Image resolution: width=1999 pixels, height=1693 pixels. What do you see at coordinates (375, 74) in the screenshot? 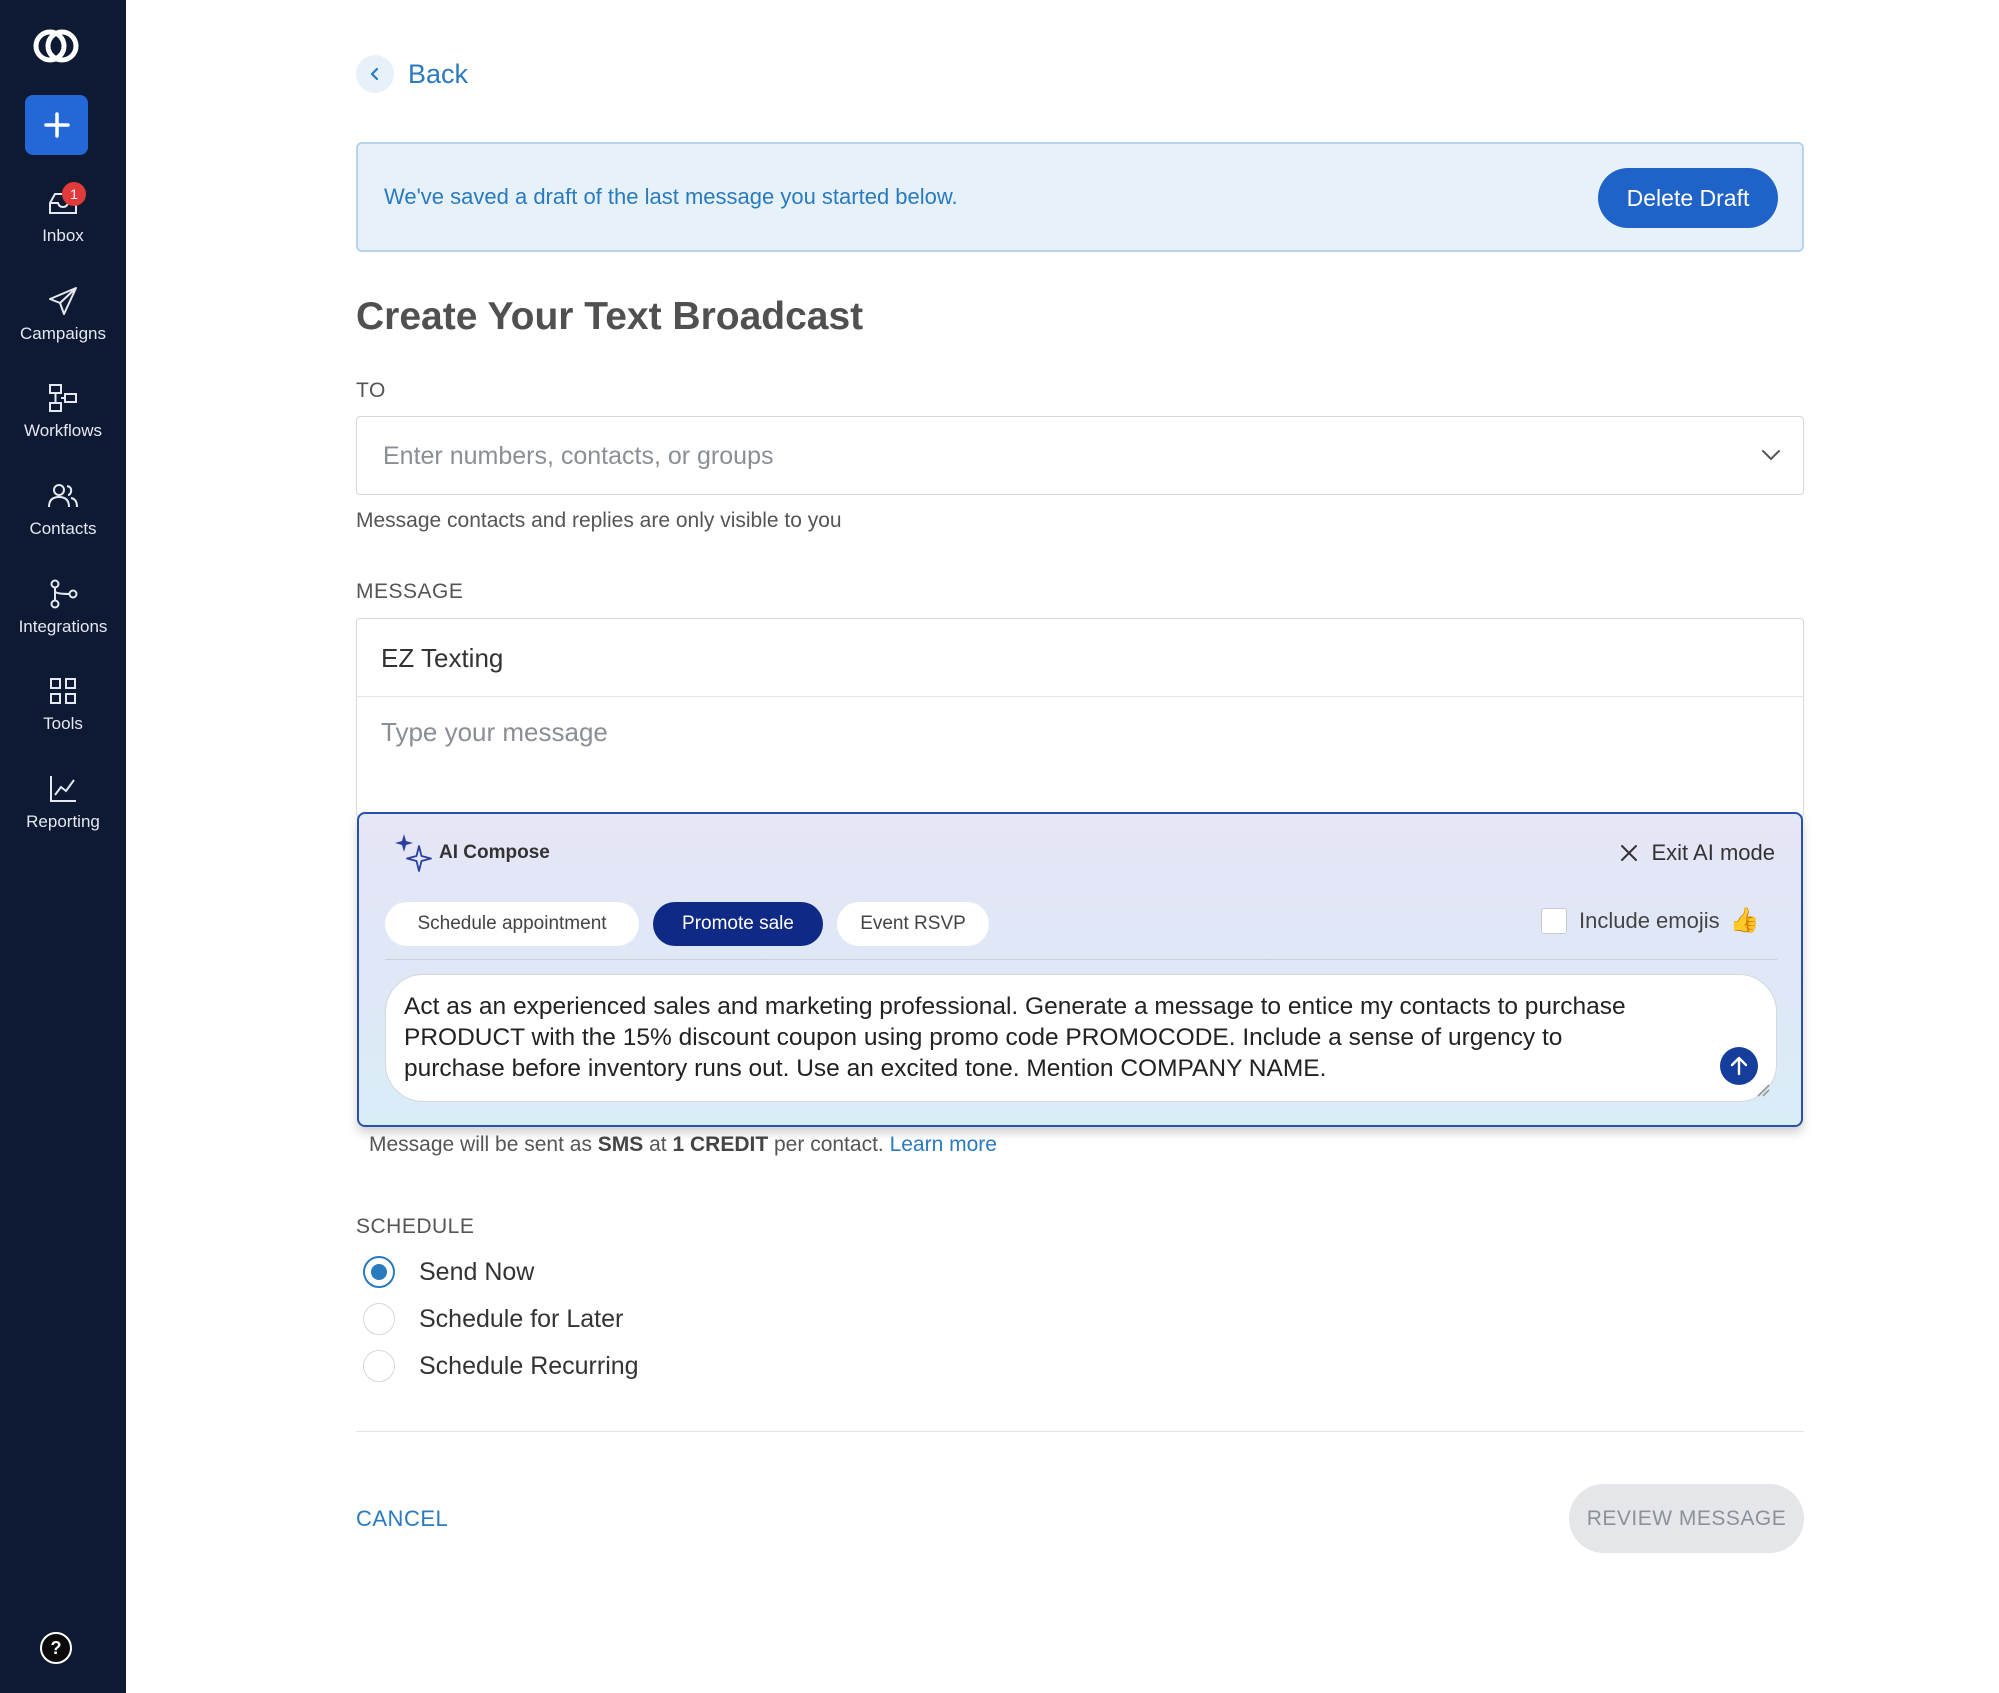
I see `chevron-left-icon` at bounding box center [375, 74].